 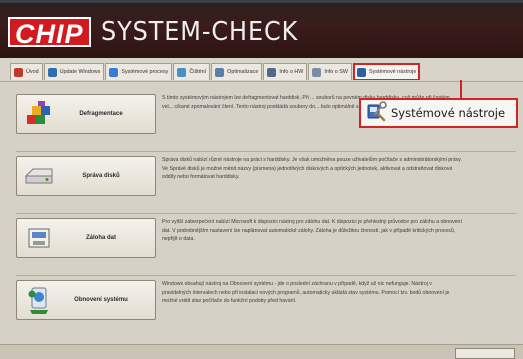 I want to click on tab-8: Systémové nástroje, so click(x=386, y=71).